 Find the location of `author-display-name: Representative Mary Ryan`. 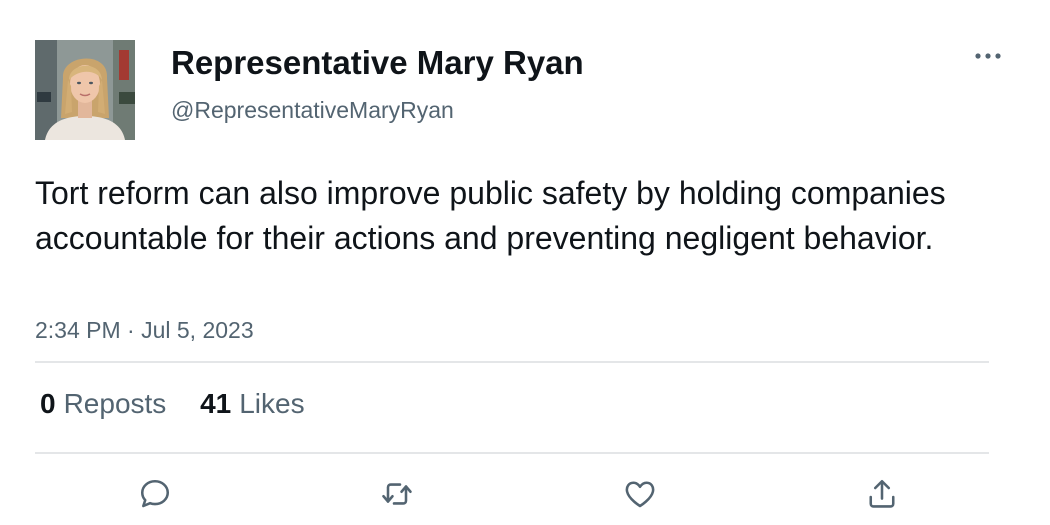

author-display-name: Representative Mary Ryan is located at coordinates (377, 63).